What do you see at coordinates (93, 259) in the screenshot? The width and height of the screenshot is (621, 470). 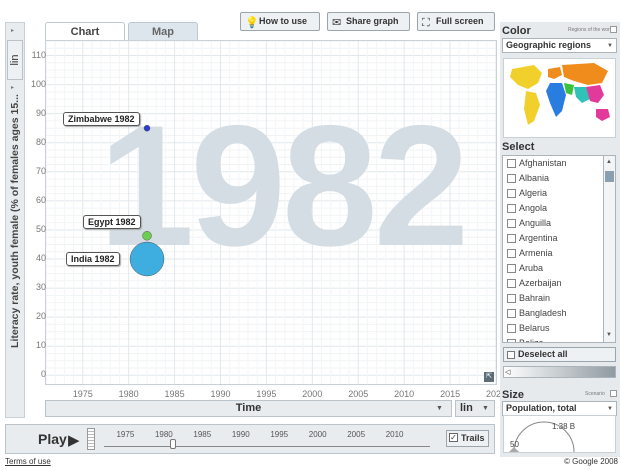 I see `bubble-label-india: India 1982` at bounding box center [93, 259].